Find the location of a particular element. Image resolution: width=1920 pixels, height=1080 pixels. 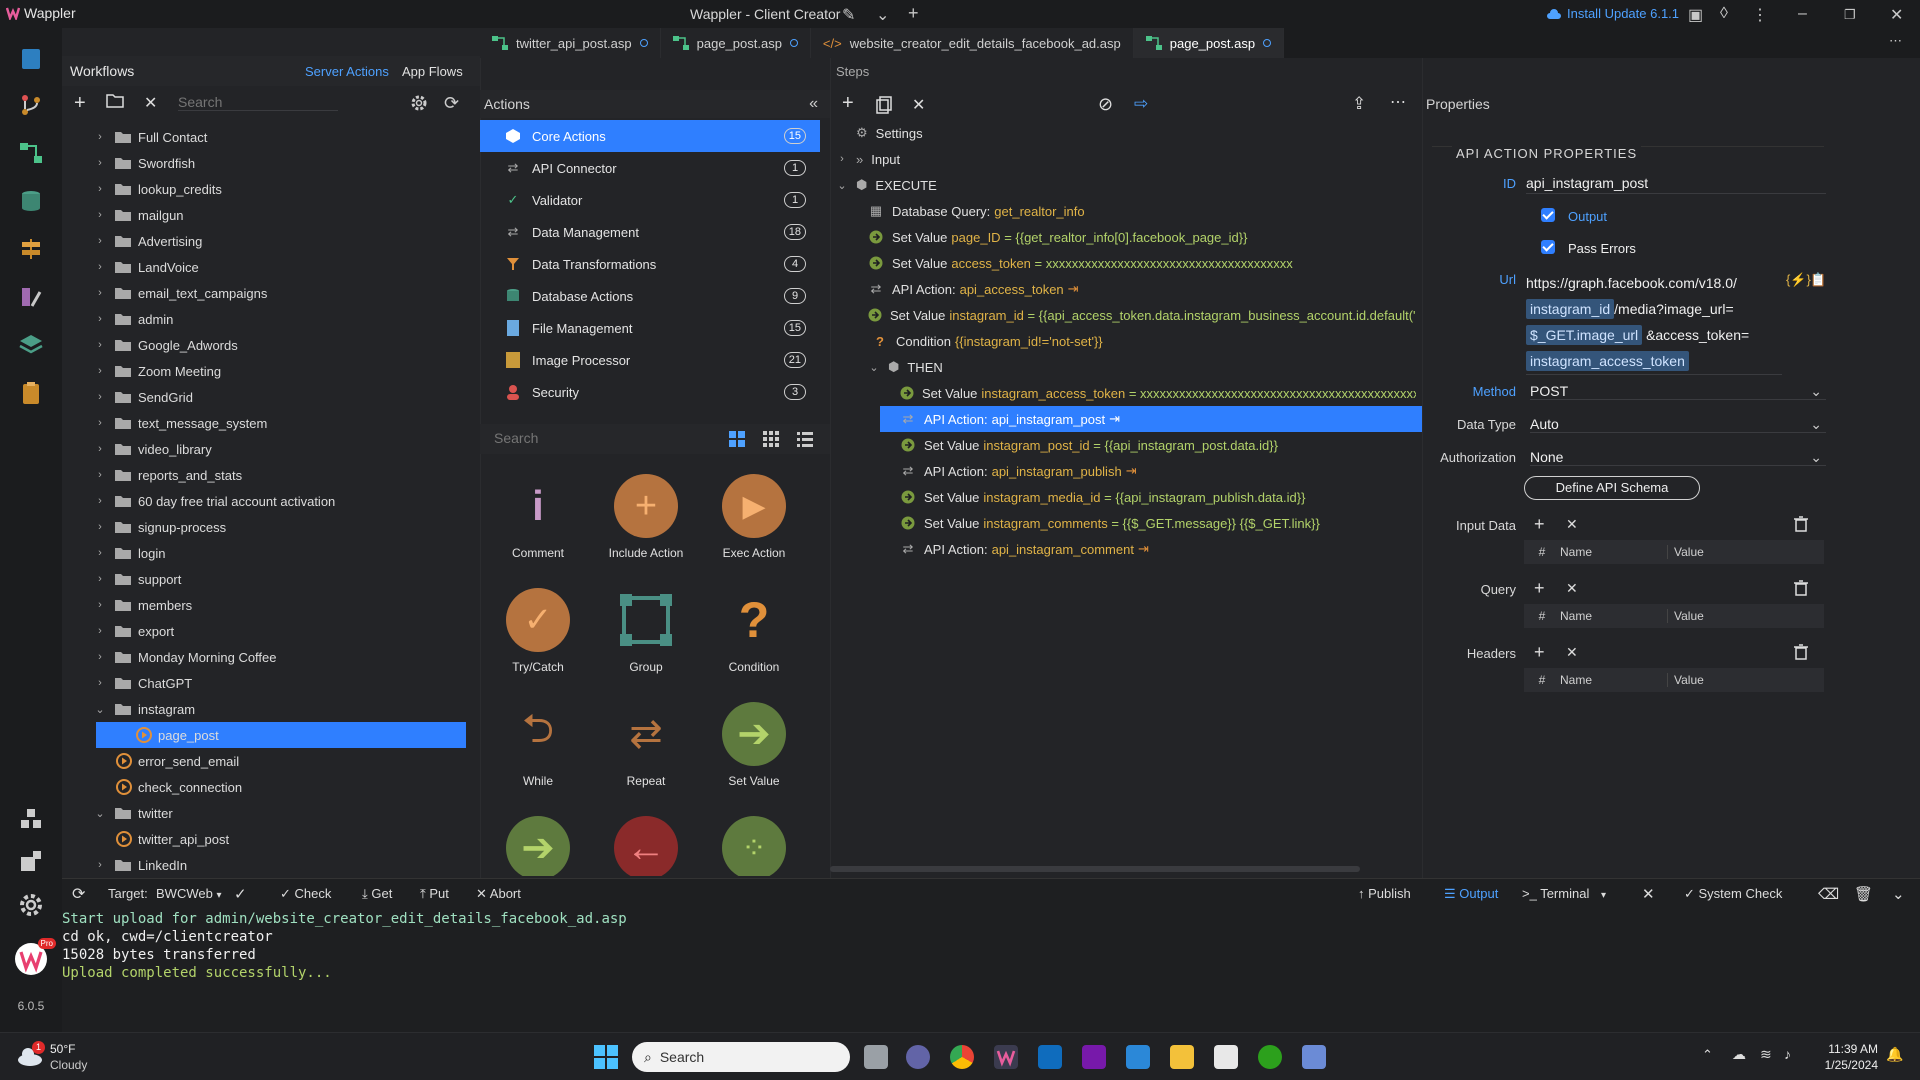

task-view-icon is located at coordinates (876, 1057).